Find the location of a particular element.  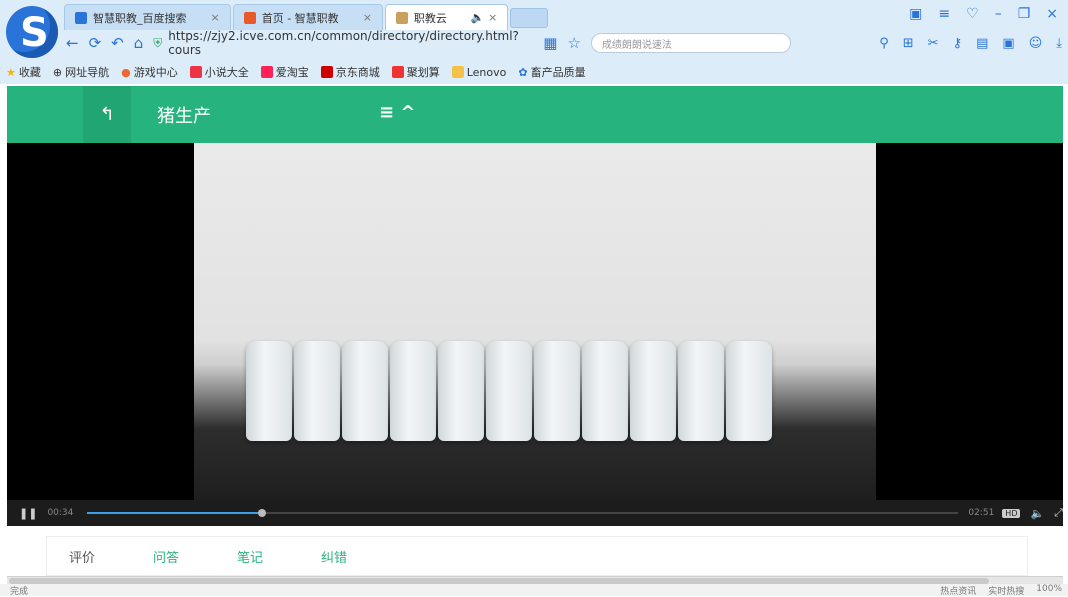

tab-qa: 问答 is located at coordinates (166, 556).